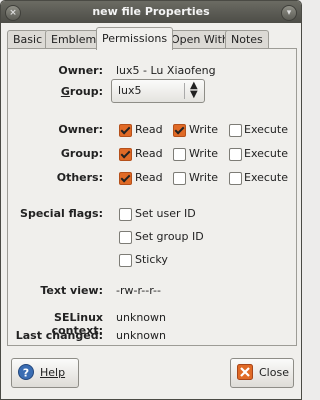 Image resolution: width=320 pixels, height=400 pixels. Describe the element at coordinates (266, 177) in the screenshot. I see `others-execute-label: Execute` at that location.